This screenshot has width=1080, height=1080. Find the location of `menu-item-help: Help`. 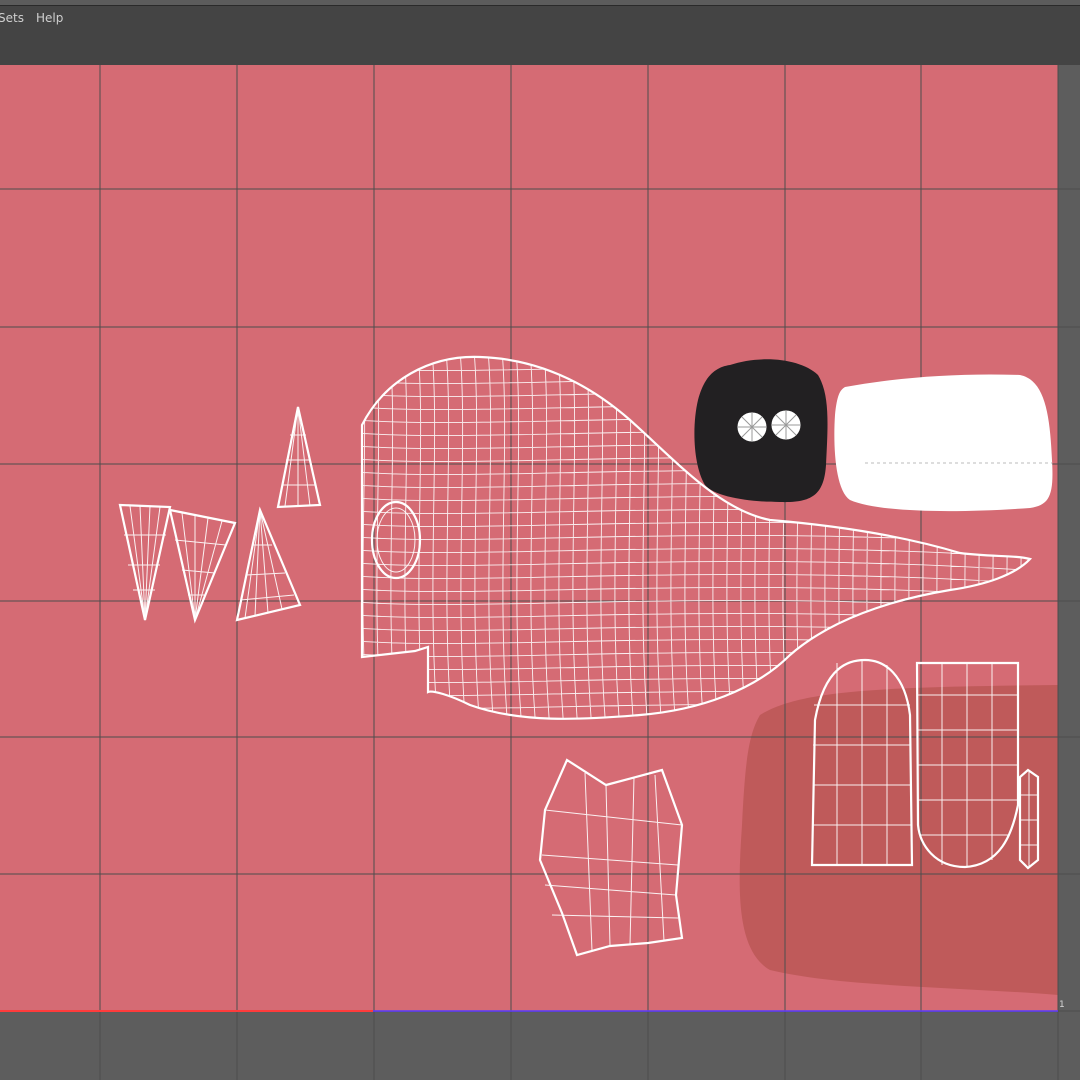

menu-item-help: Help is located at coordinates (49, 18).